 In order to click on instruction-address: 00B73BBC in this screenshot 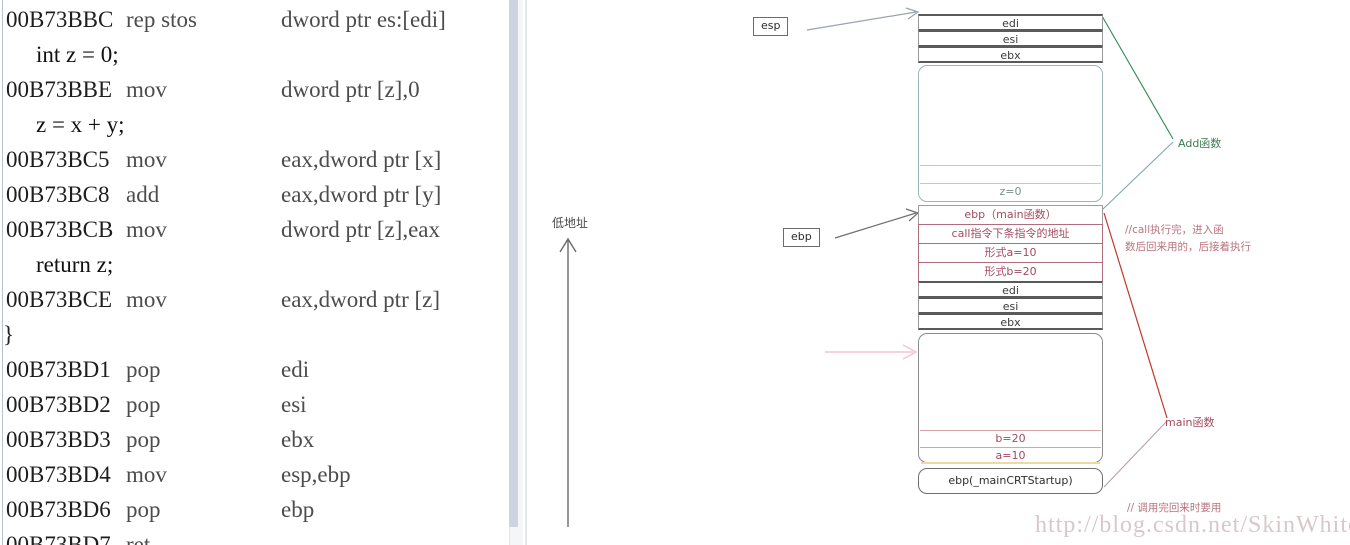, I will do `click(60, 19)`.